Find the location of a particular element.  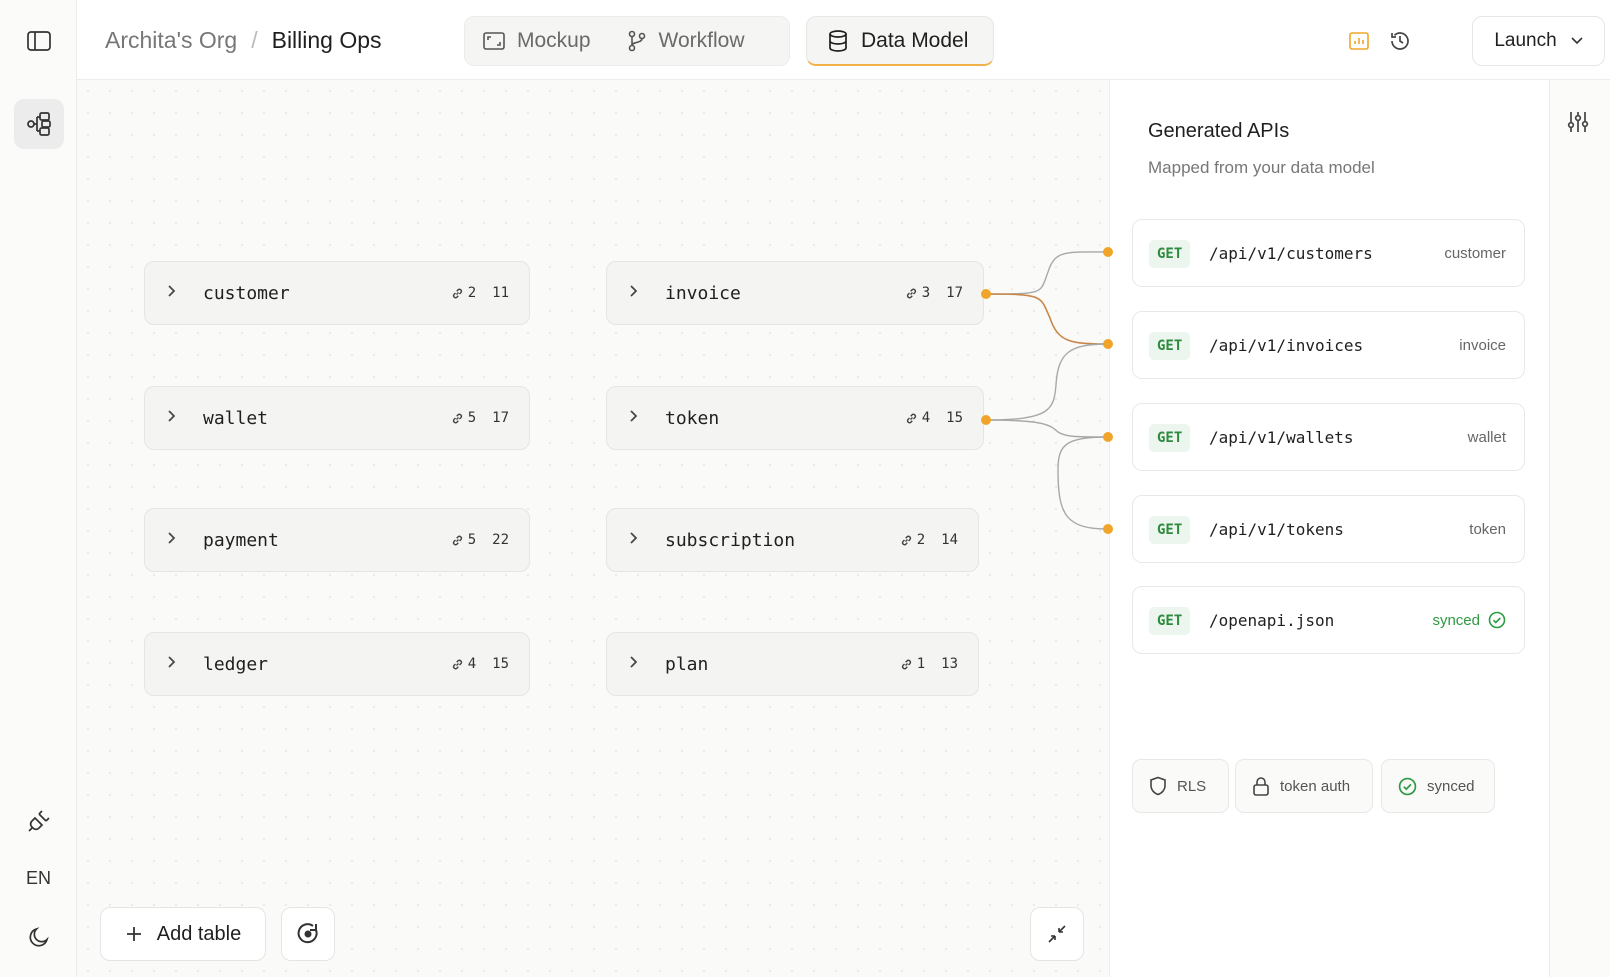

column-count: 13 is located at coordinates (949, 664).